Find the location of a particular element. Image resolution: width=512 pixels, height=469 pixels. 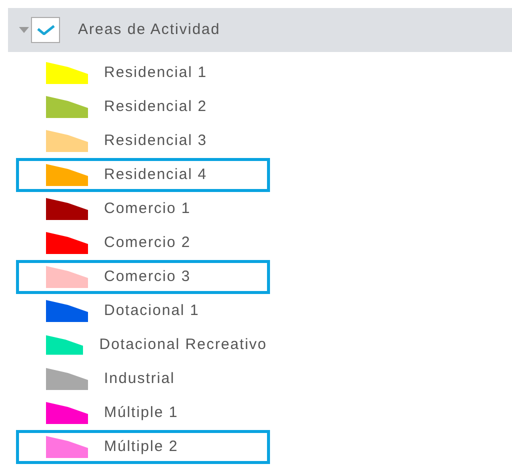

legend-item: Comercio 3 is located at coordinates (143, 277).